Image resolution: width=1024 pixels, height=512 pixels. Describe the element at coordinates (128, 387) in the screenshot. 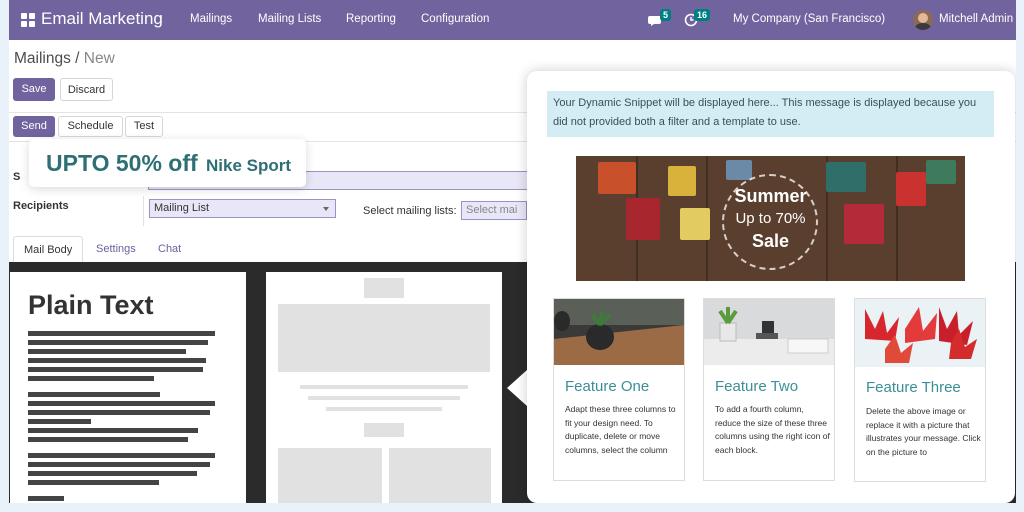

I see `template-plain-text: Plain Text` at that location.